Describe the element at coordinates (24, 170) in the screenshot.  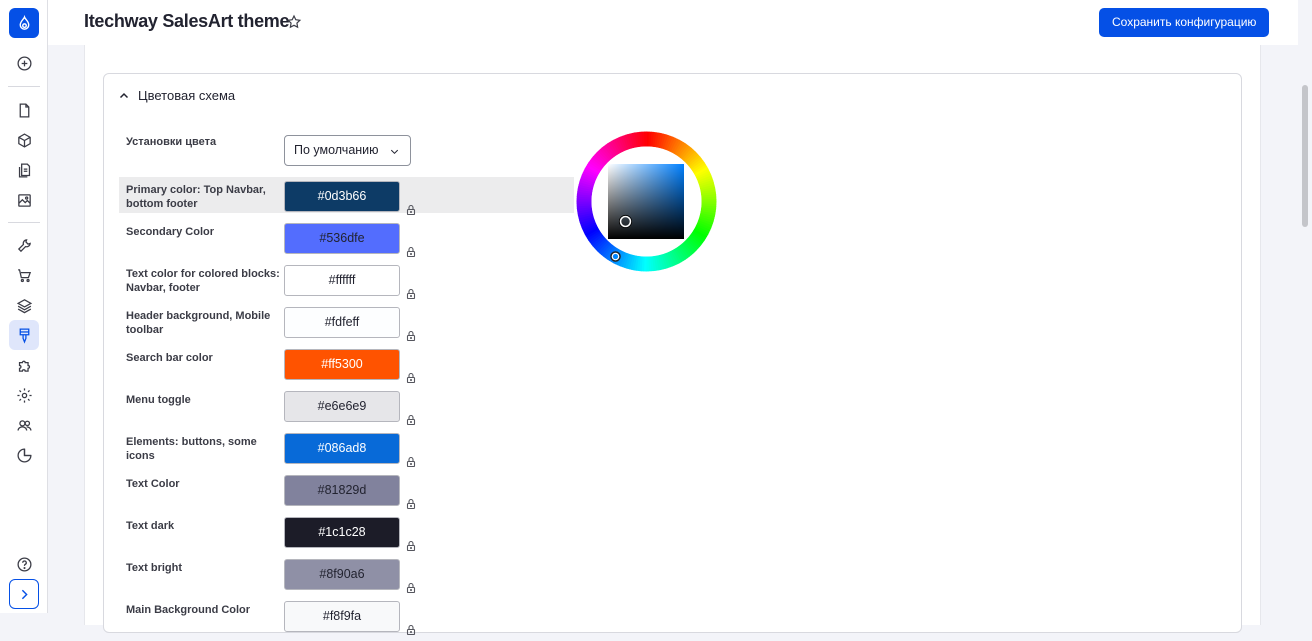
I see `documents-icon` at that location.